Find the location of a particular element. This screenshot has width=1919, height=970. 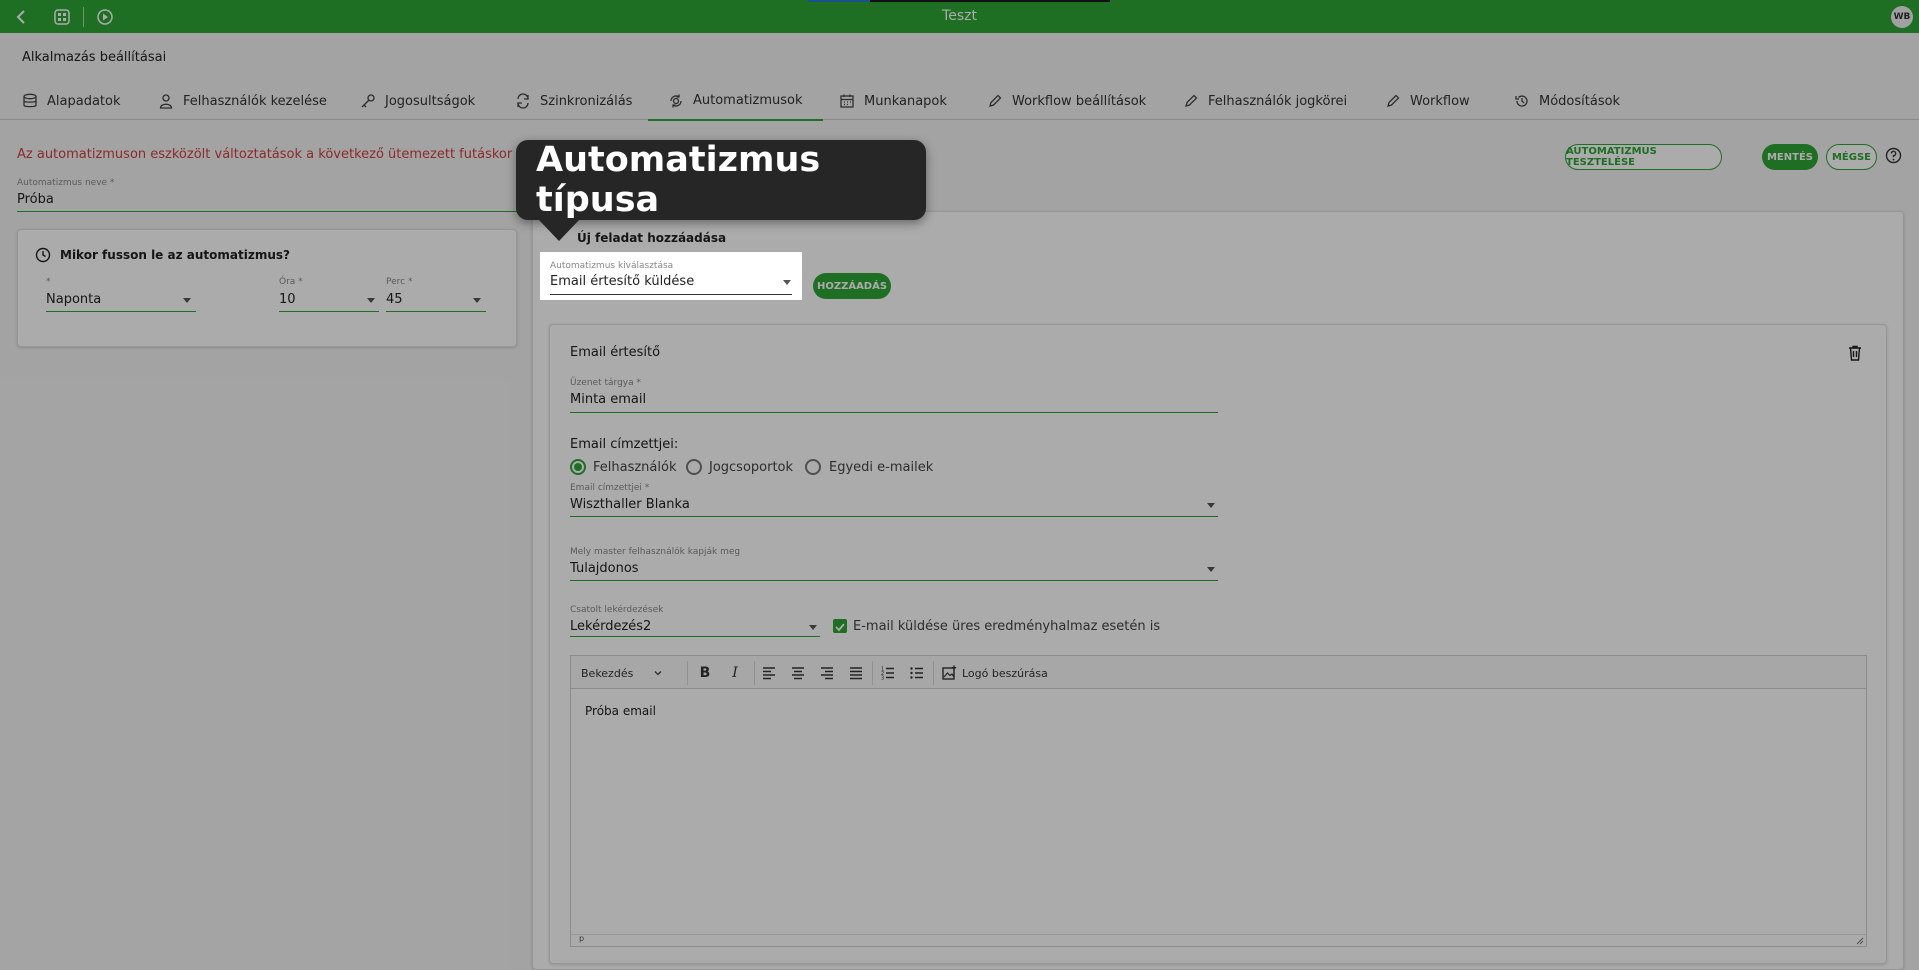

radio-users-label: Felhasználók is located at coordinates (635, 467).